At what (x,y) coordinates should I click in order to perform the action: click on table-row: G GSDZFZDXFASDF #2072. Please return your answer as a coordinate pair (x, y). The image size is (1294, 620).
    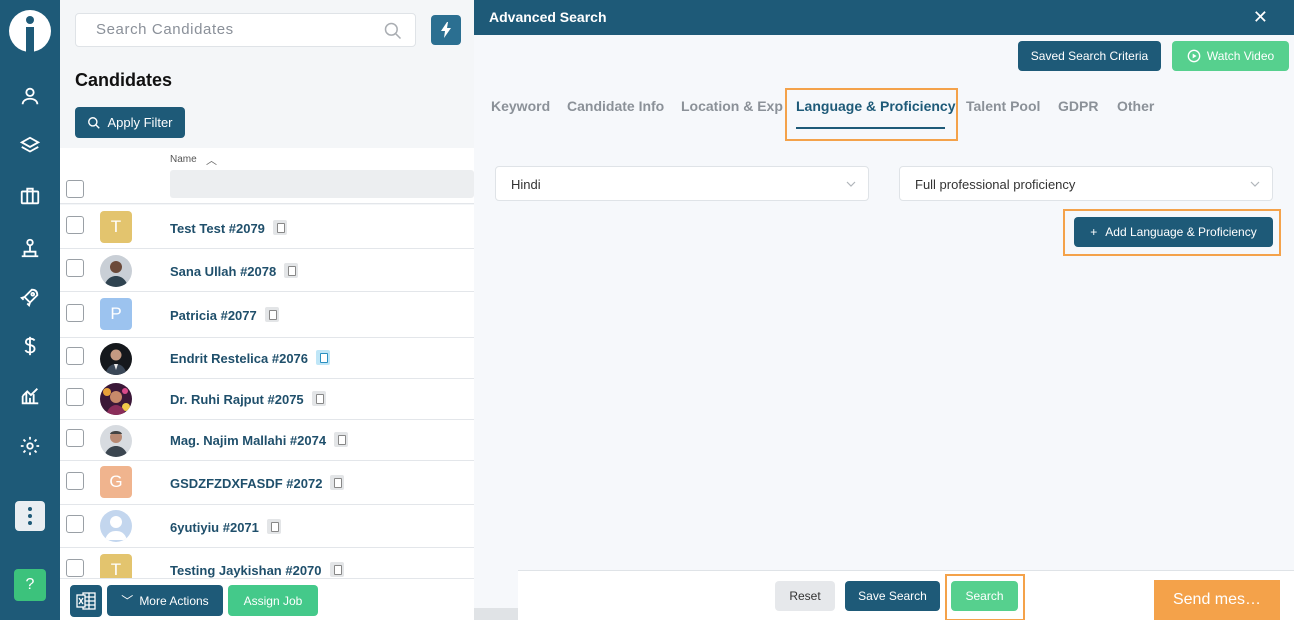
    Looking at the image, I should click on (267, 483).